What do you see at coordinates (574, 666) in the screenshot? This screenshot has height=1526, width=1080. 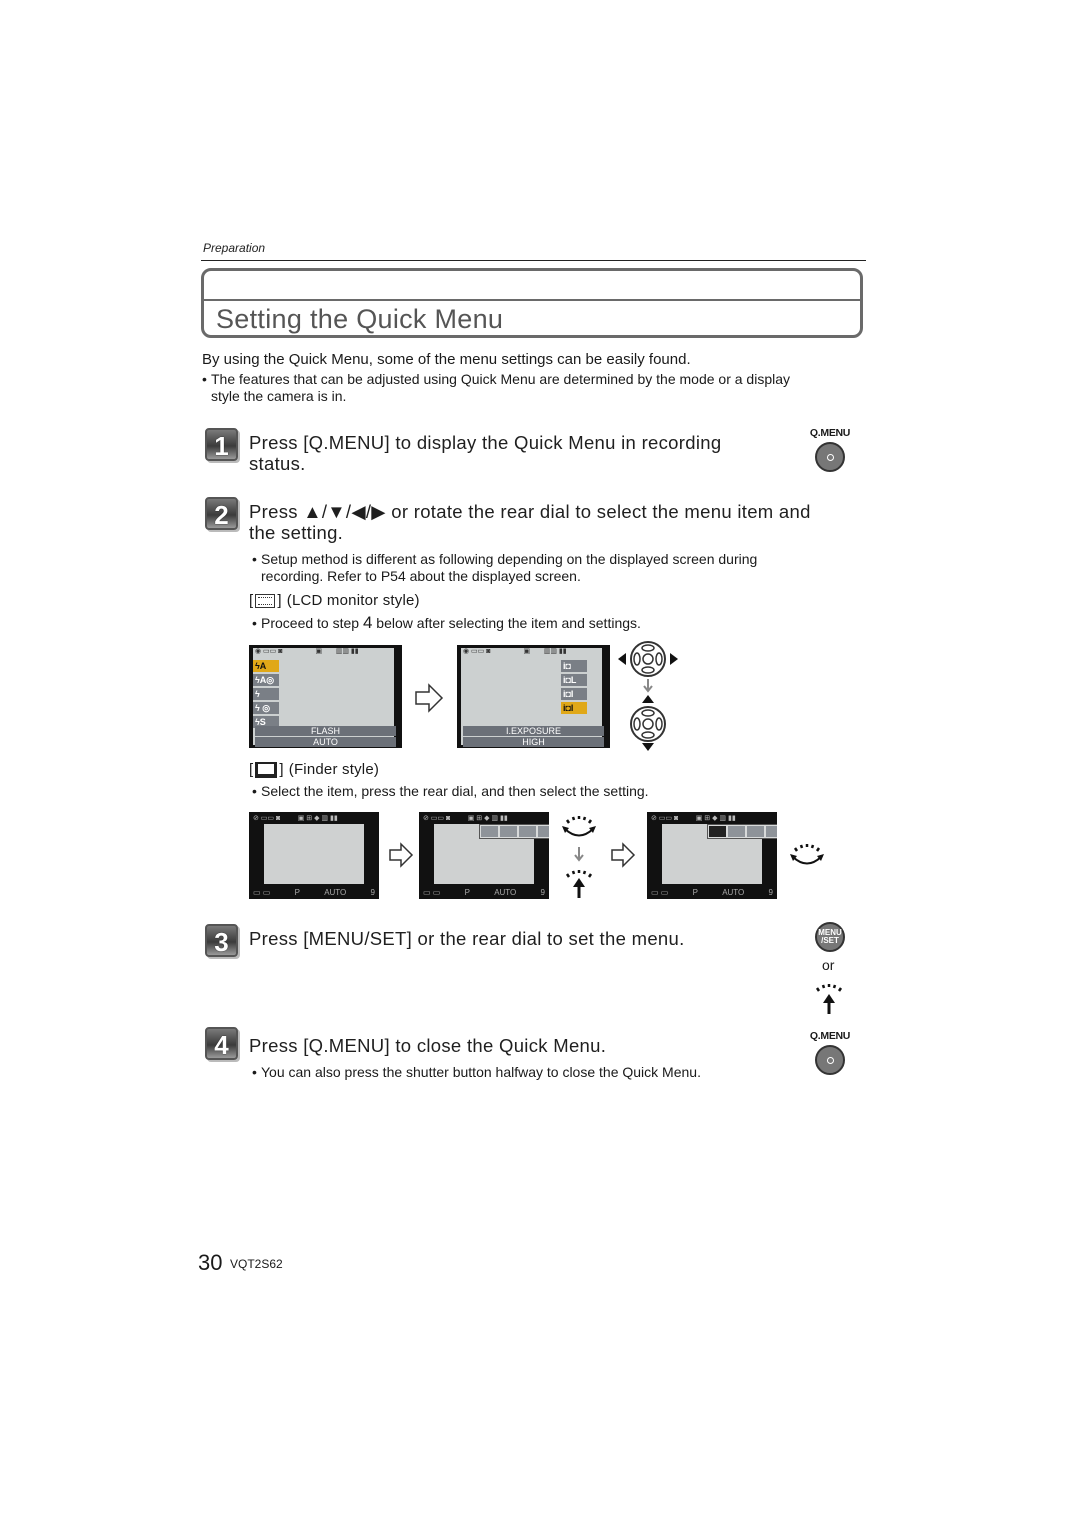 I see `menu-item: i◘` at bounding box center [574, 666].